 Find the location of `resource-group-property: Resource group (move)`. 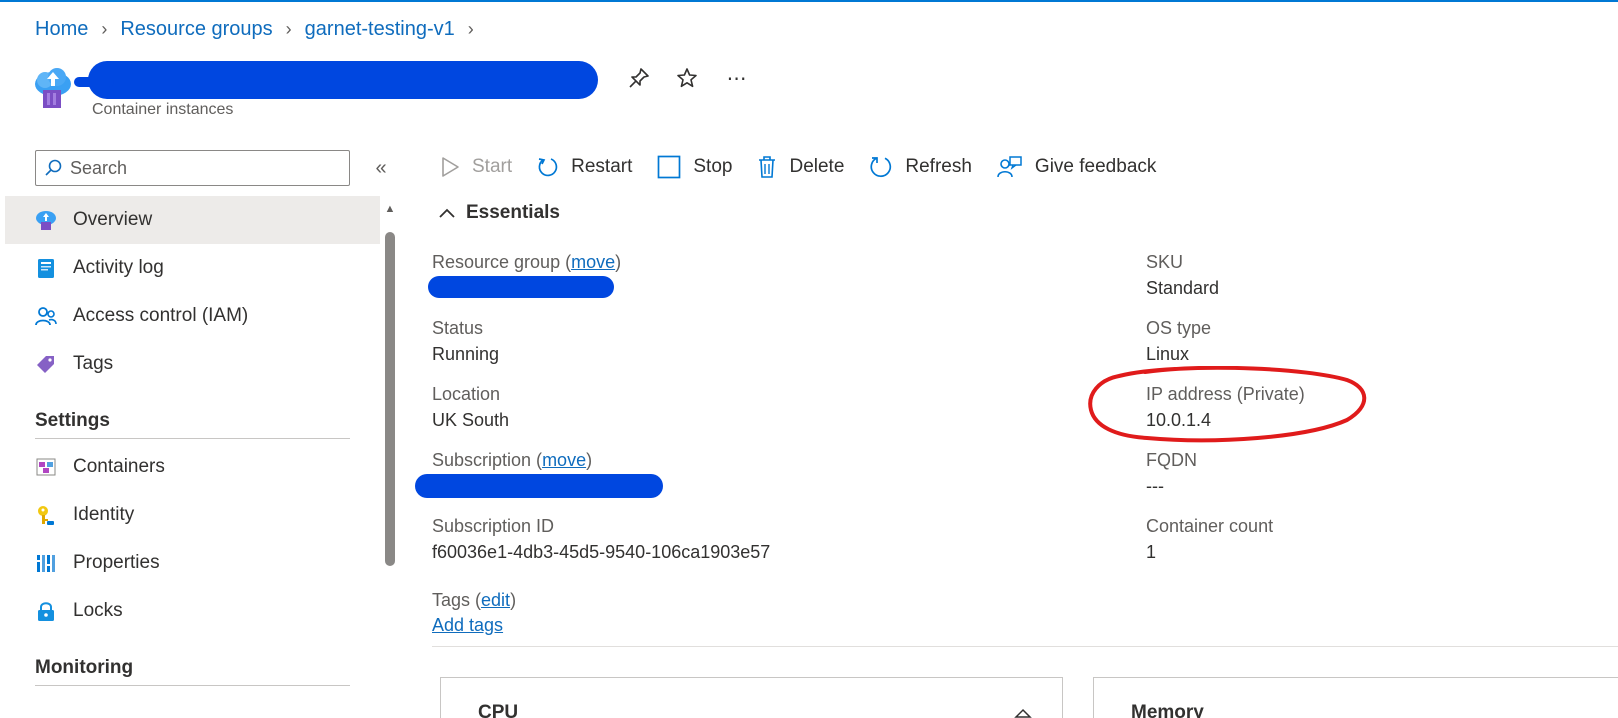

resource-group-property: Resource group (move) is located at coordinates (526, 262).